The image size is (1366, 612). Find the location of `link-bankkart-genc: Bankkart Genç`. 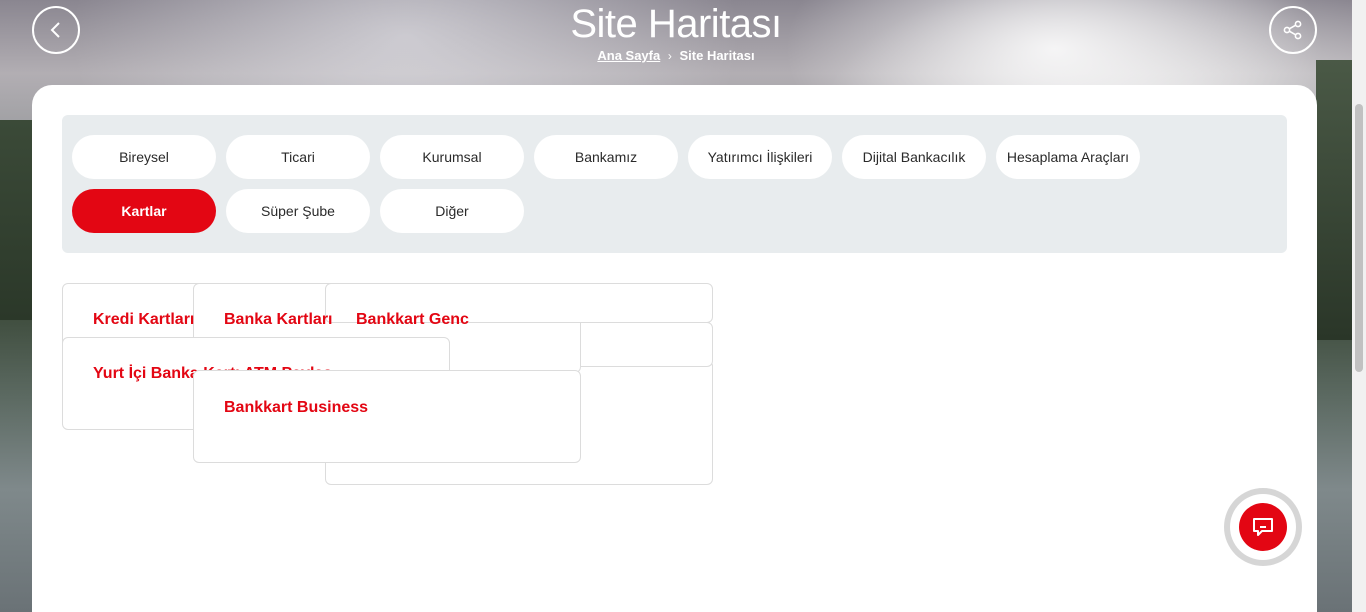

link-bankkart-genc: Bankkart Genç is located at coordinates (412, 317).